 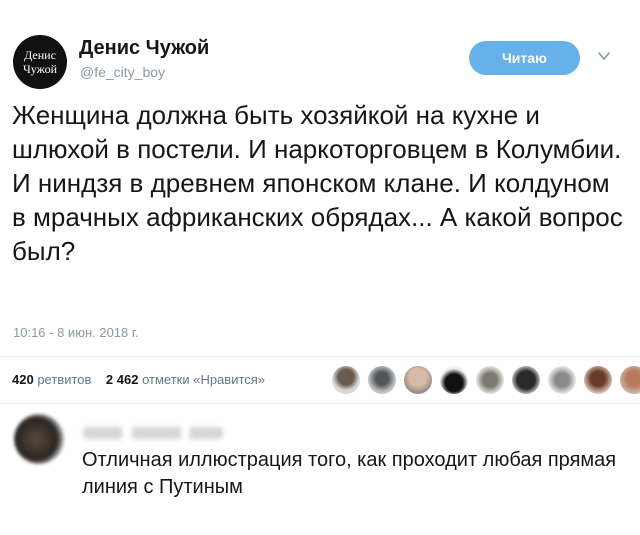 What do you see at coordinates (153, 433) in the screenshot?
I see `reply-author-name-blurred` at bounding box center [153, 433].